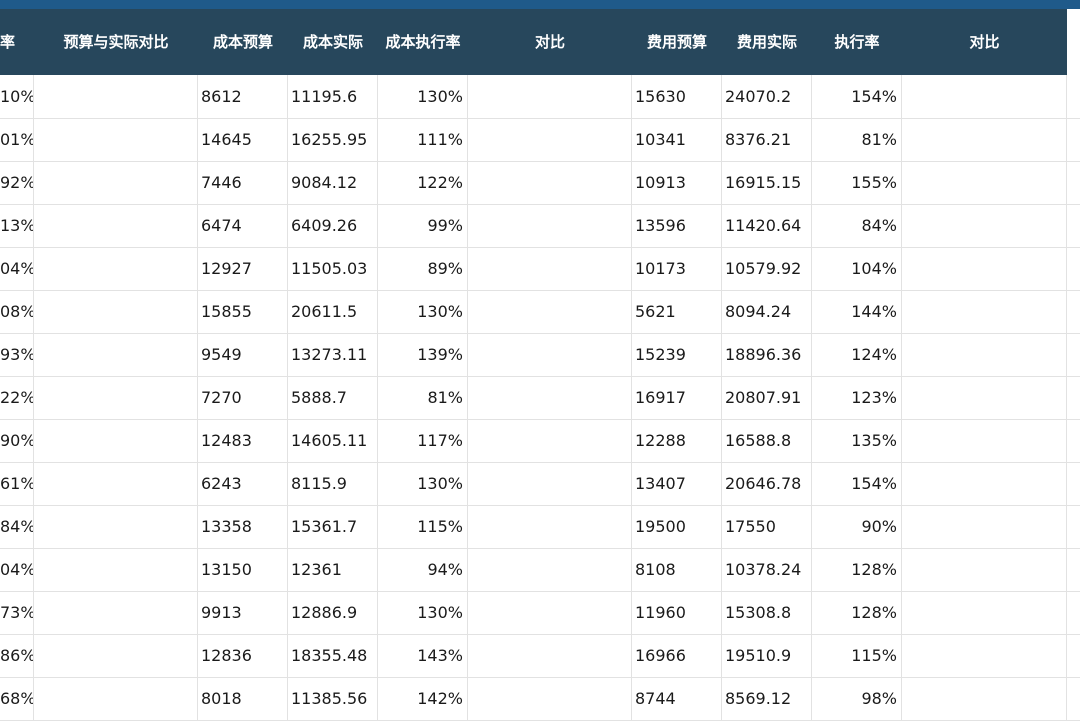 Image resolution: width=1080 pixels, height=721 pixels. Describe the element at coordinates (767, 311) in the screenshot. I see `cell-fee-actual: 8094.24` at that location.